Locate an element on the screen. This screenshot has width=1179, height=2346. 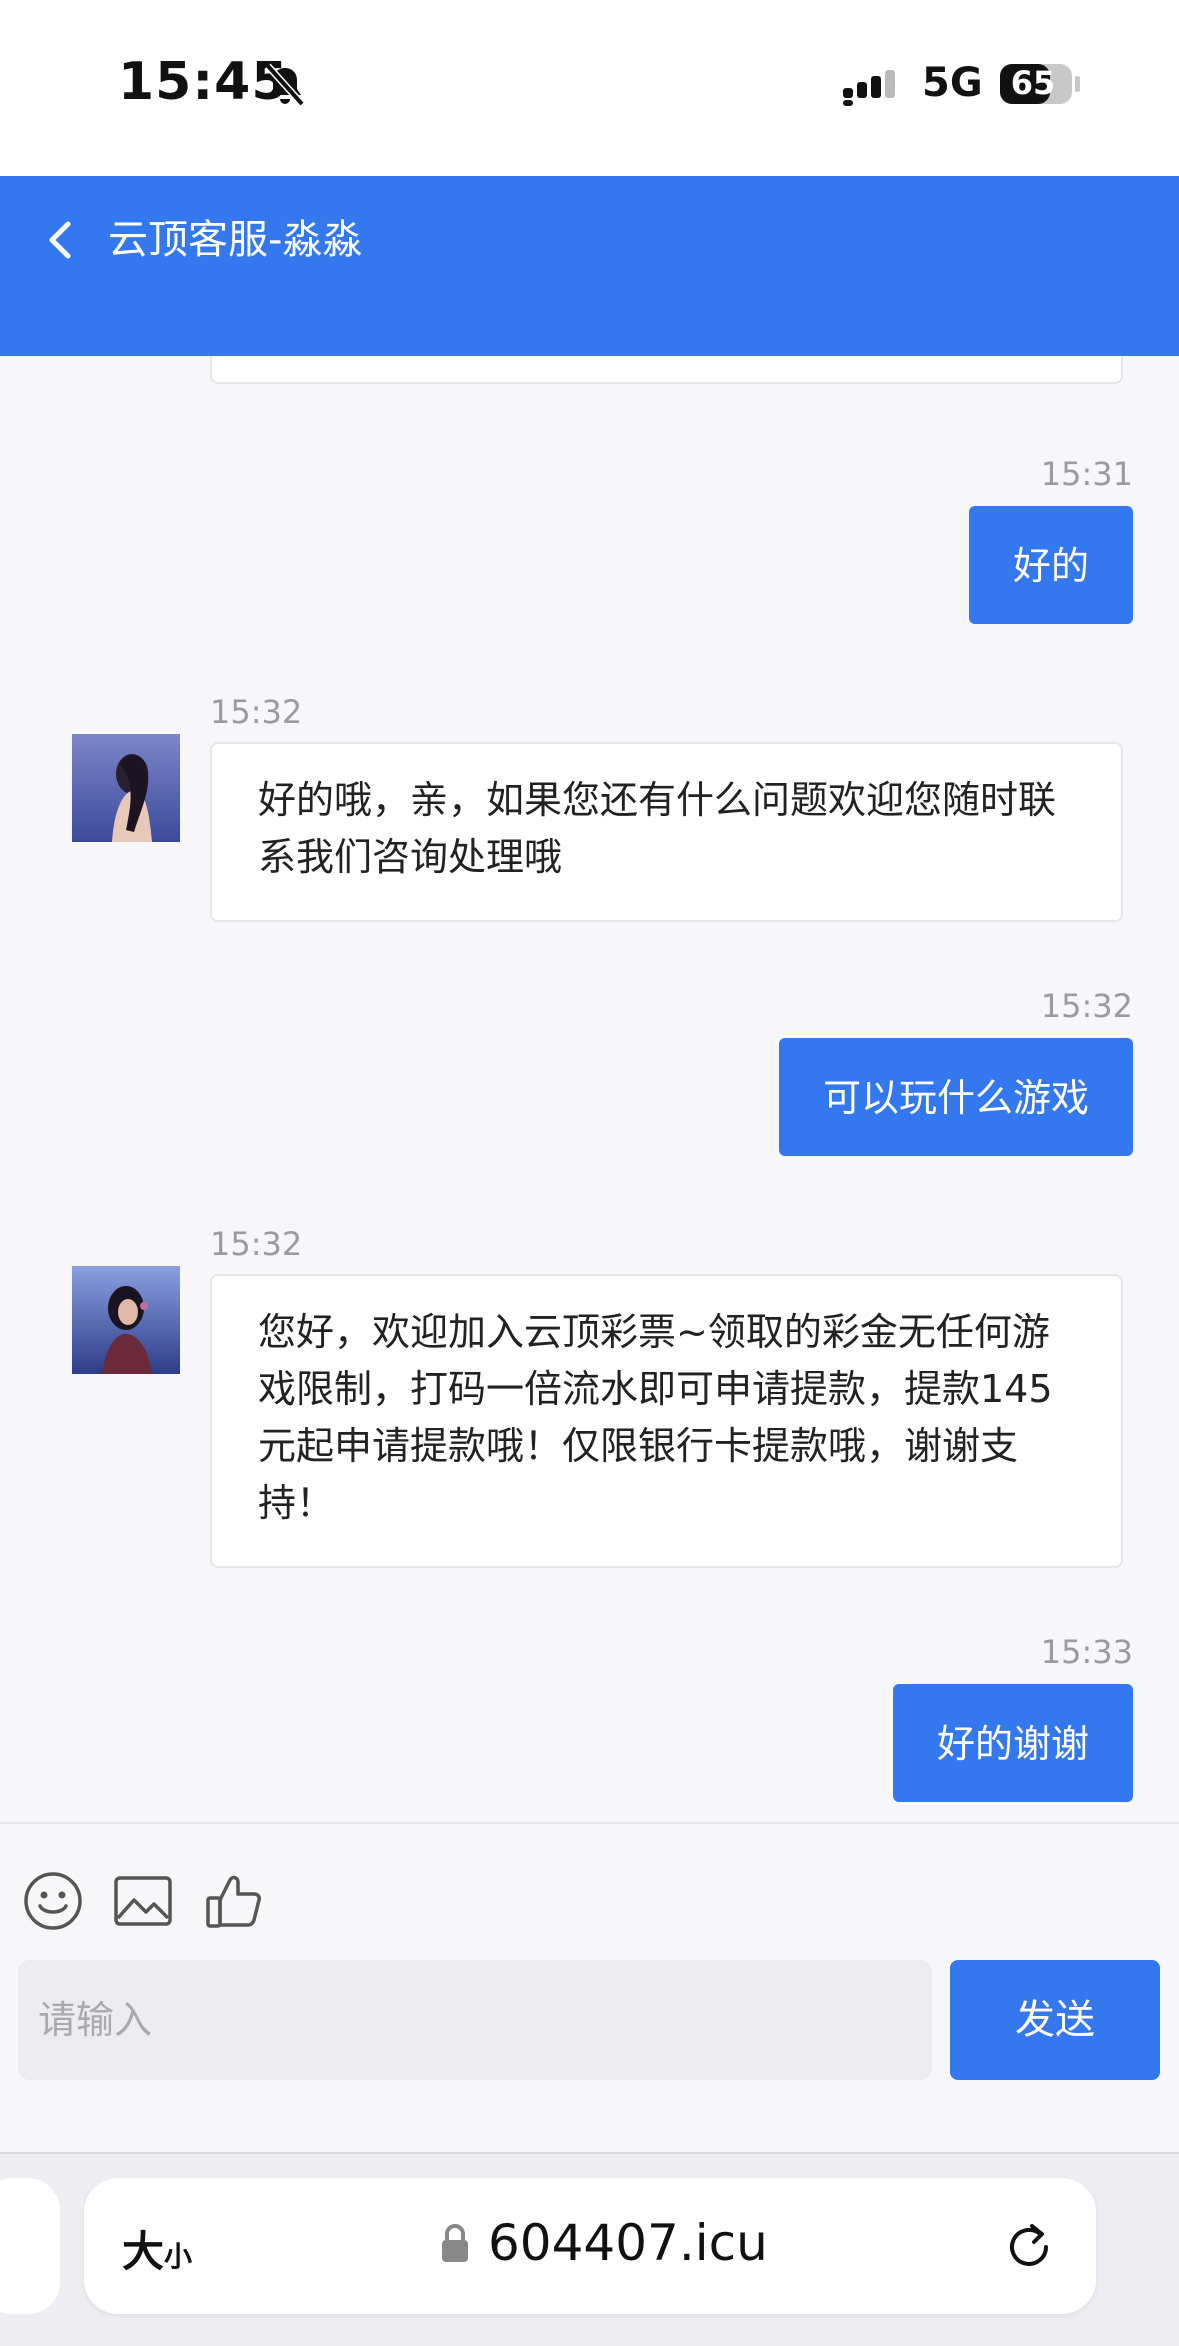
previous-tab-preview is located at coordinates (30, 2246).